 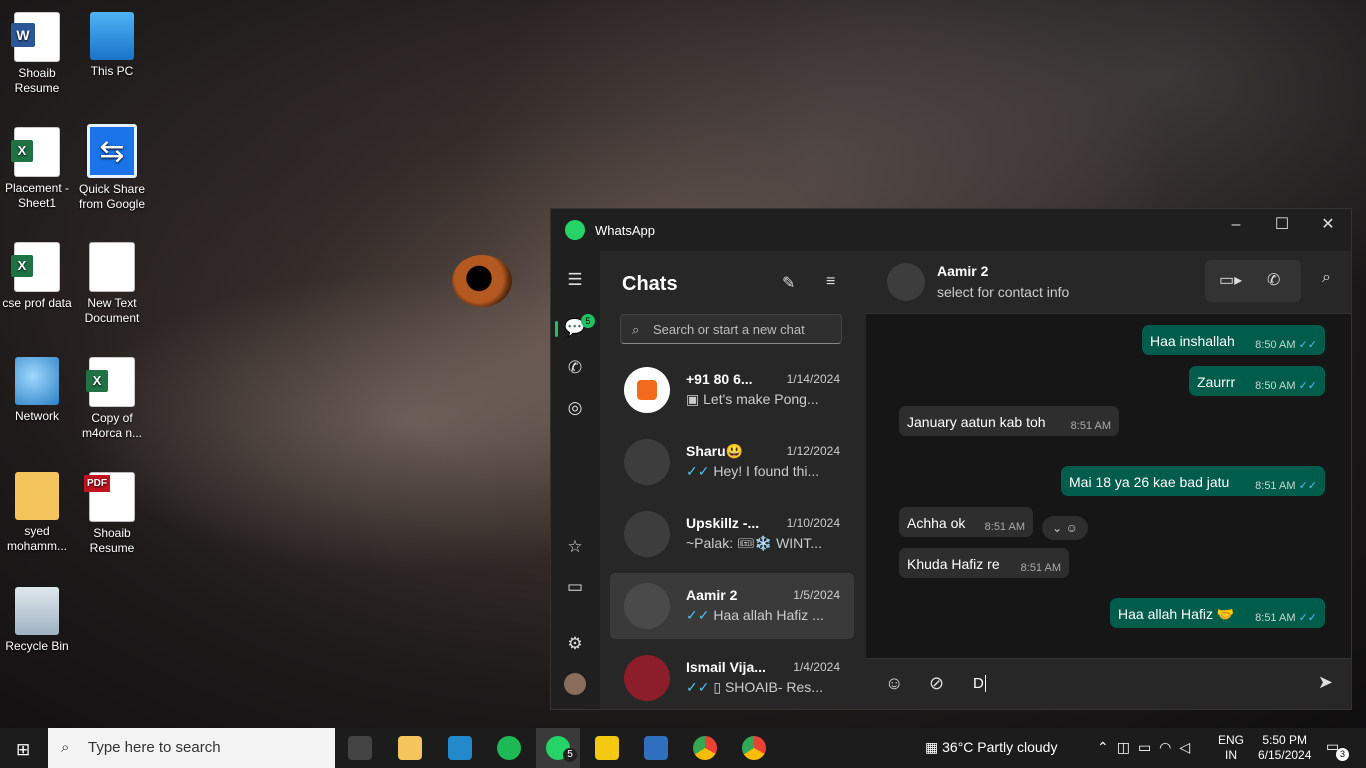 I want to click on calls-icon: ✆, so click(x=575, y=368).